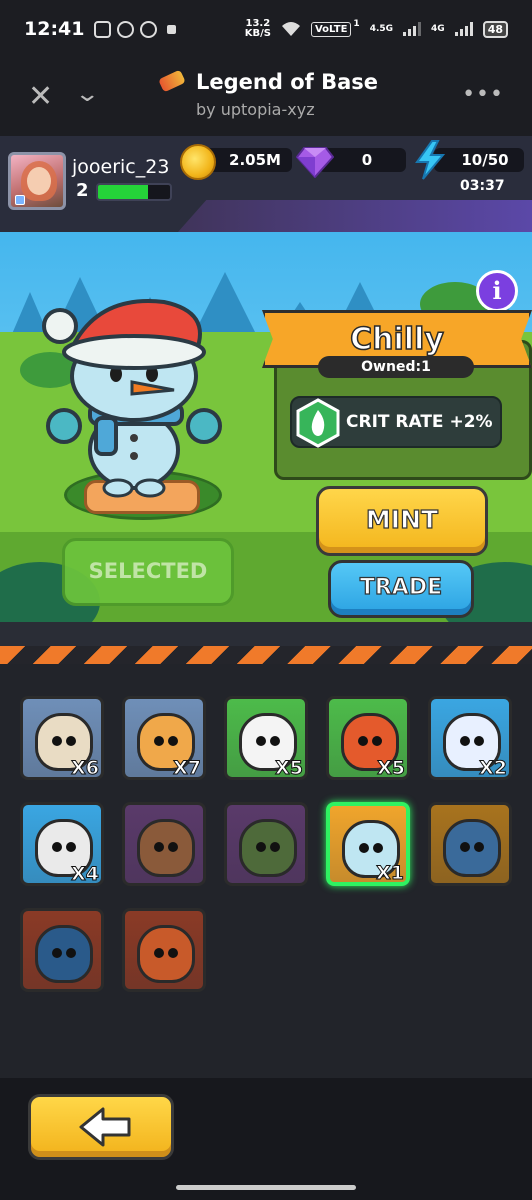 This screenshot has width=532, height=1200. Describe the element at coordinates (257, 33) in the screenshot. I see `network-speed-unit: KB/S` at that location.